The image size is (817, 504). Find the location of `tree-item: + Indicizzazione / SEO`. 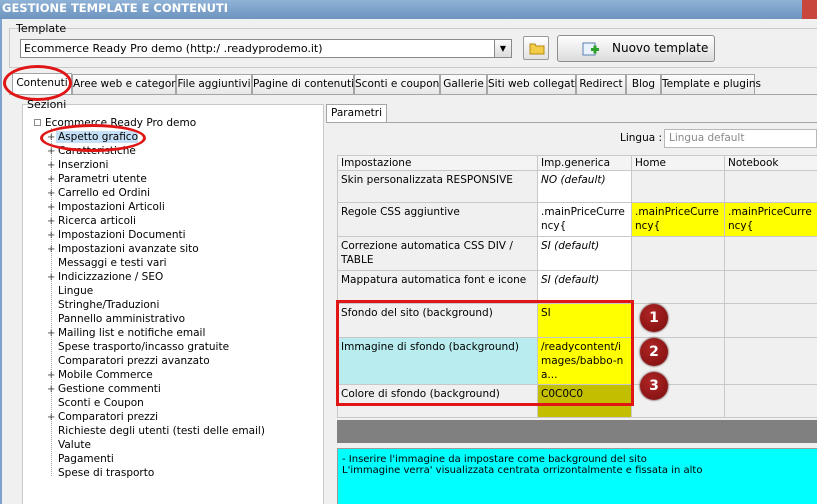

tree-item: + Indicizzazione / SEO is located at coordinates (105, 277).